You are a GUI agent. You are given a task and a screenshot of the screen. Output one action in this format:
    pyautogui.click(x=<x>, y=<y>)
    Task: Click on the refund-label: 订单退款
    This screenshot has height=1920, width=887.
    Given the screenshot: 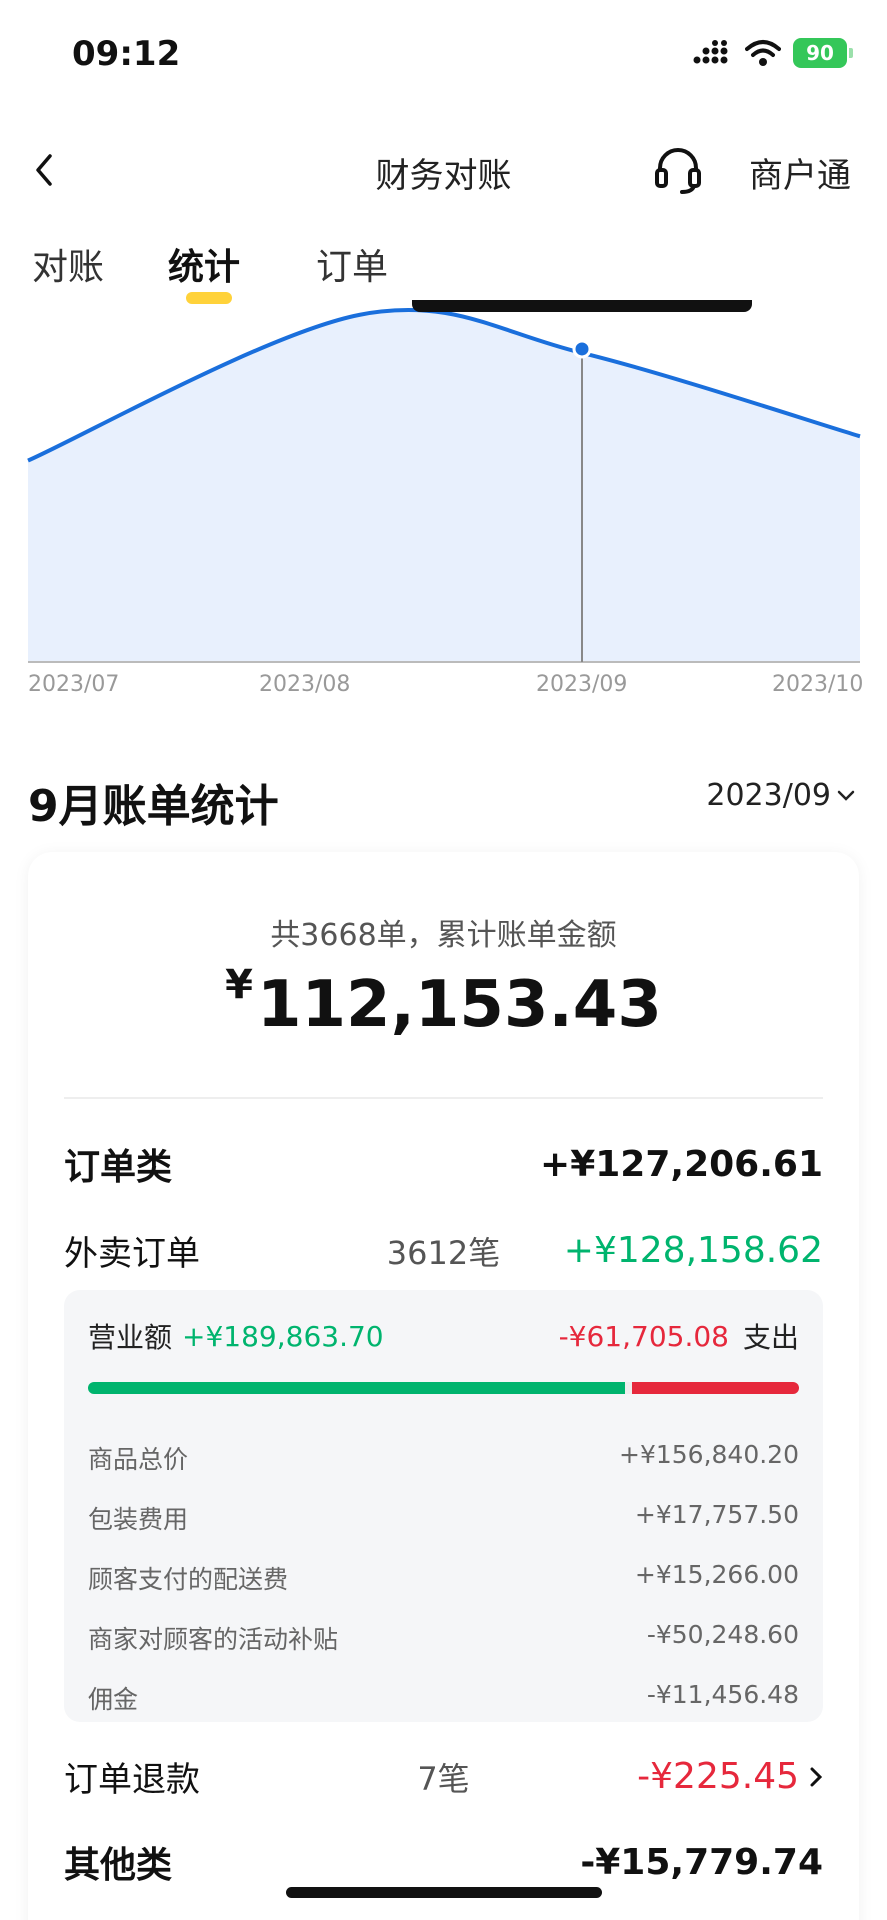 What is the action you would take?
    pyautogui.click(x=132, y=1780)
    